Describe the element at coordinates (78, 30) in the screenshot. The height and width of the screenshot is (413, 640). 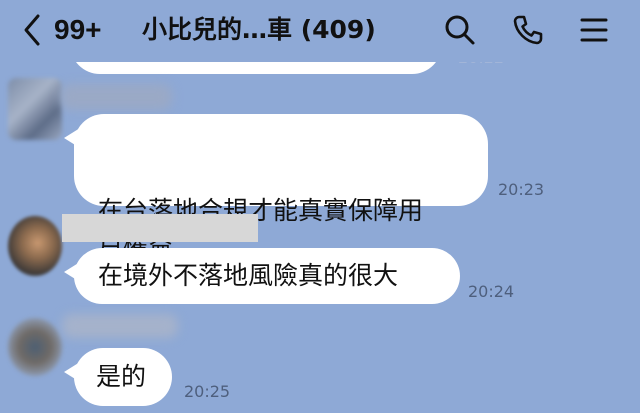
I see `unread-count: 99+` at that location.